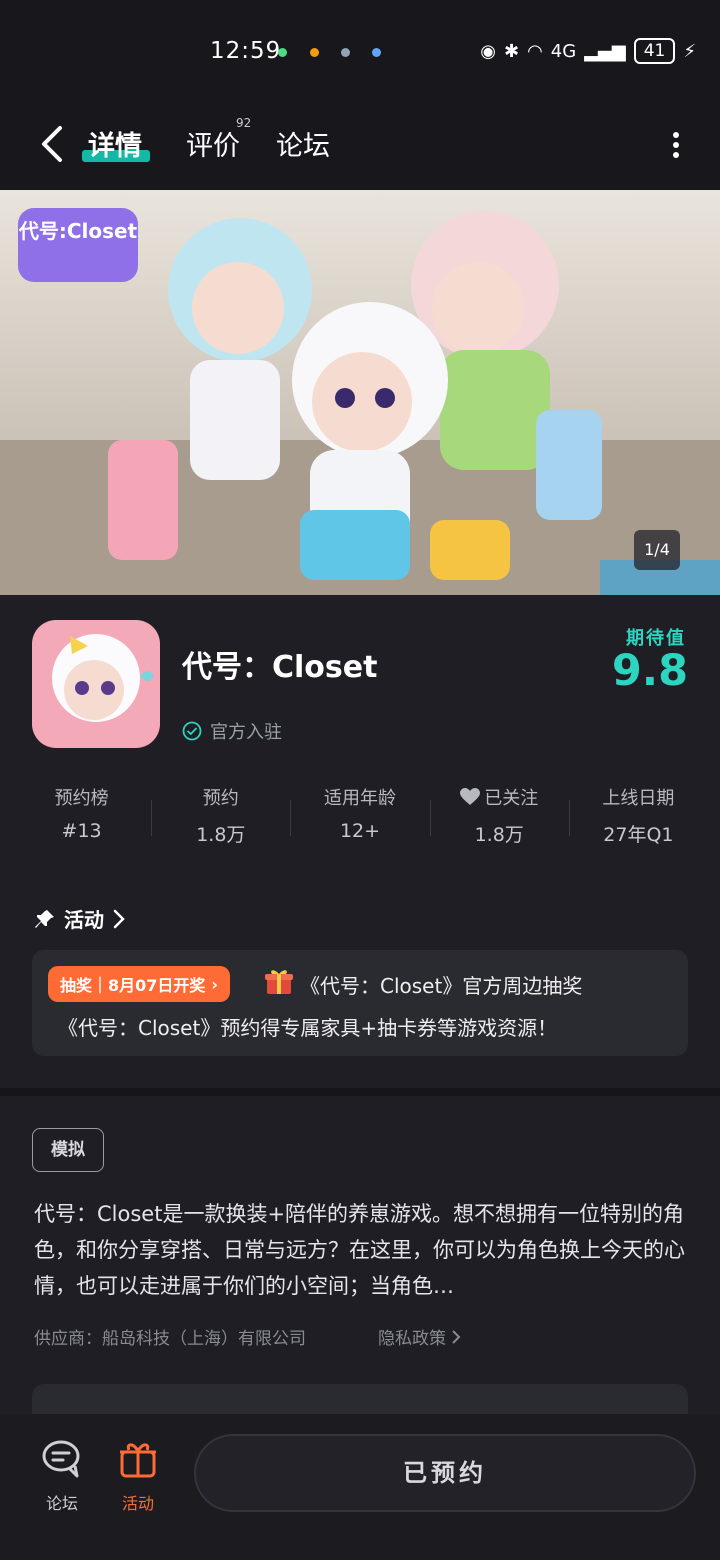  What do you see at coordinates (61, 1459) in the screenshot?
I see `forum-icon` at bounding box center [61, 1459].